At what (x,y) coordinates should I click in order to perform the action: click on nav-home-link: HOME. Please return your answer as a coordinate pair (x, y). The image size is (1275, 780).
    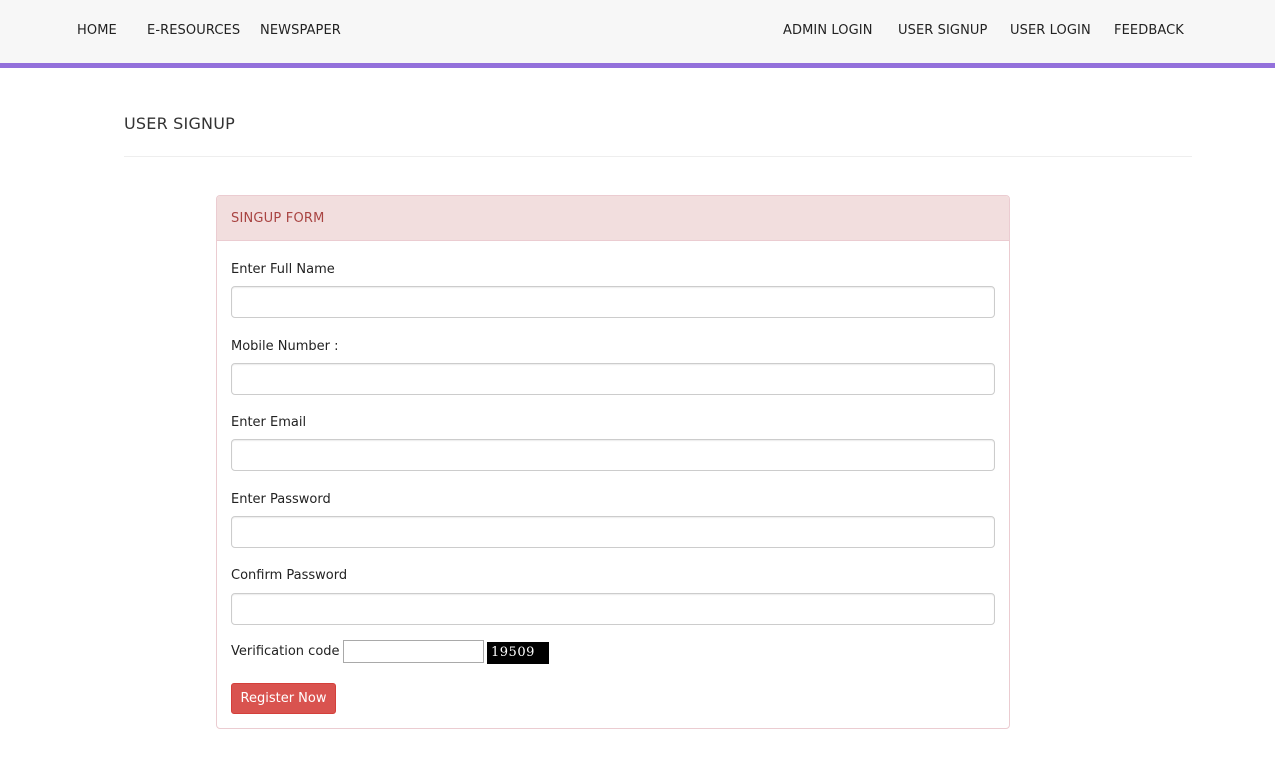
    Looking at the image, I should click on (97, 30).